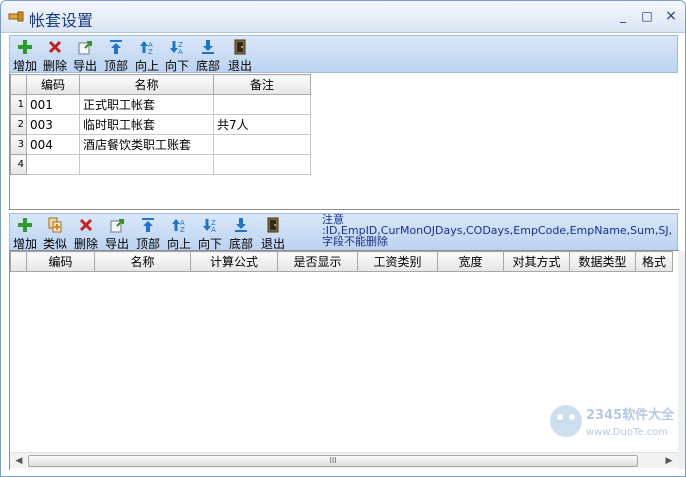 This screenshot has height=477, width=686. Describe the element at coordinates (397, 261) in the screenshot. I see `column-header-wage-type: 工资类别` at that location.